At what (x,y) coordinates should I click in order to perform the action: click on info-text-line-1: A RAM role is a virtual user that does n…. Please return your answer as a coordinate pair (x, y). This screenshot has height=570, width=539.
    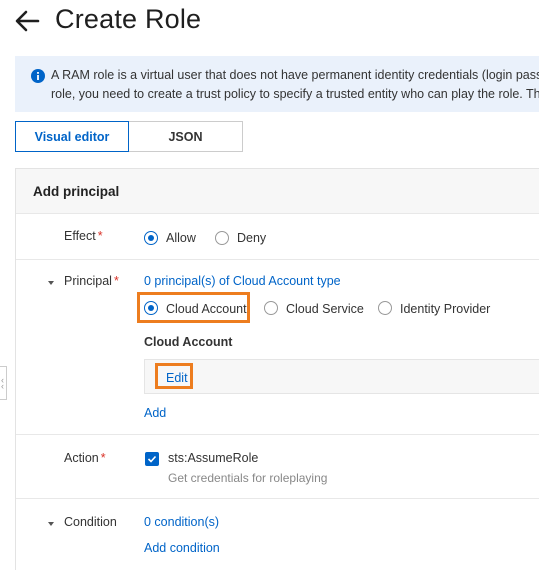
    Looking at the image, I should click on (295, 75).